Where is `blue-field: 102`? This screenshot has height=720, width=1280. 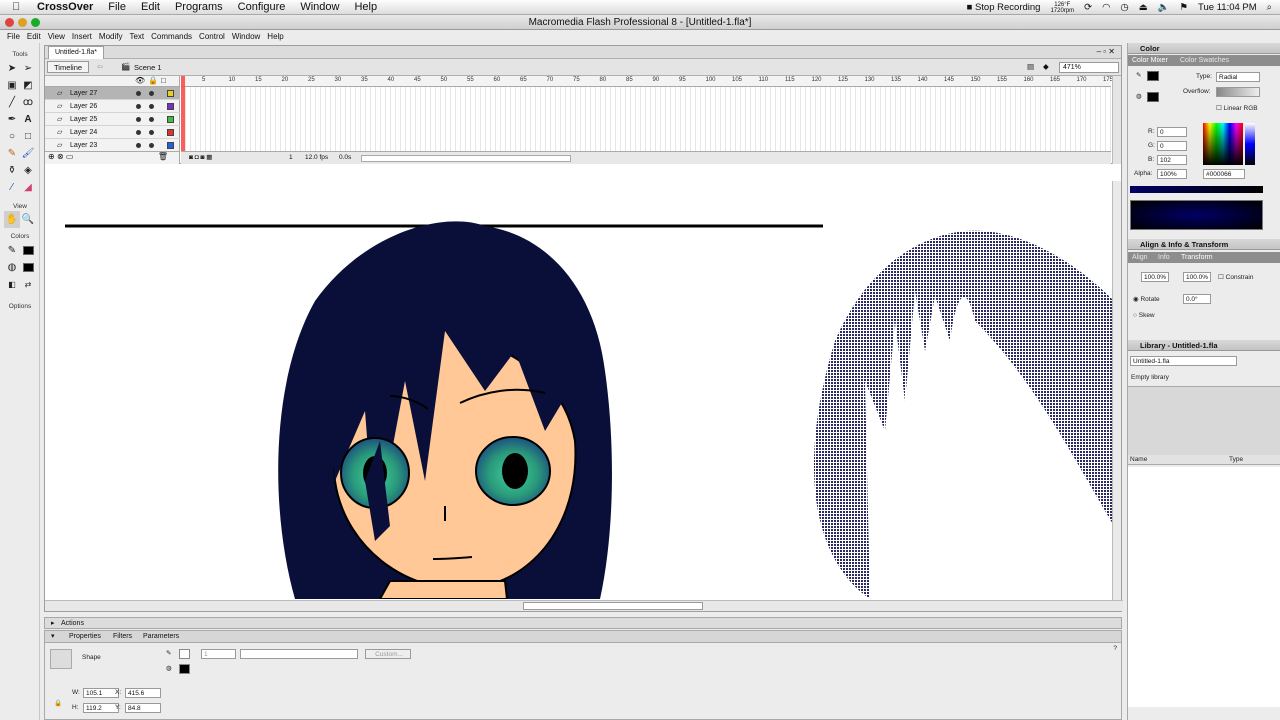
blue-field: 102 is located at coordinates (1172, 160).